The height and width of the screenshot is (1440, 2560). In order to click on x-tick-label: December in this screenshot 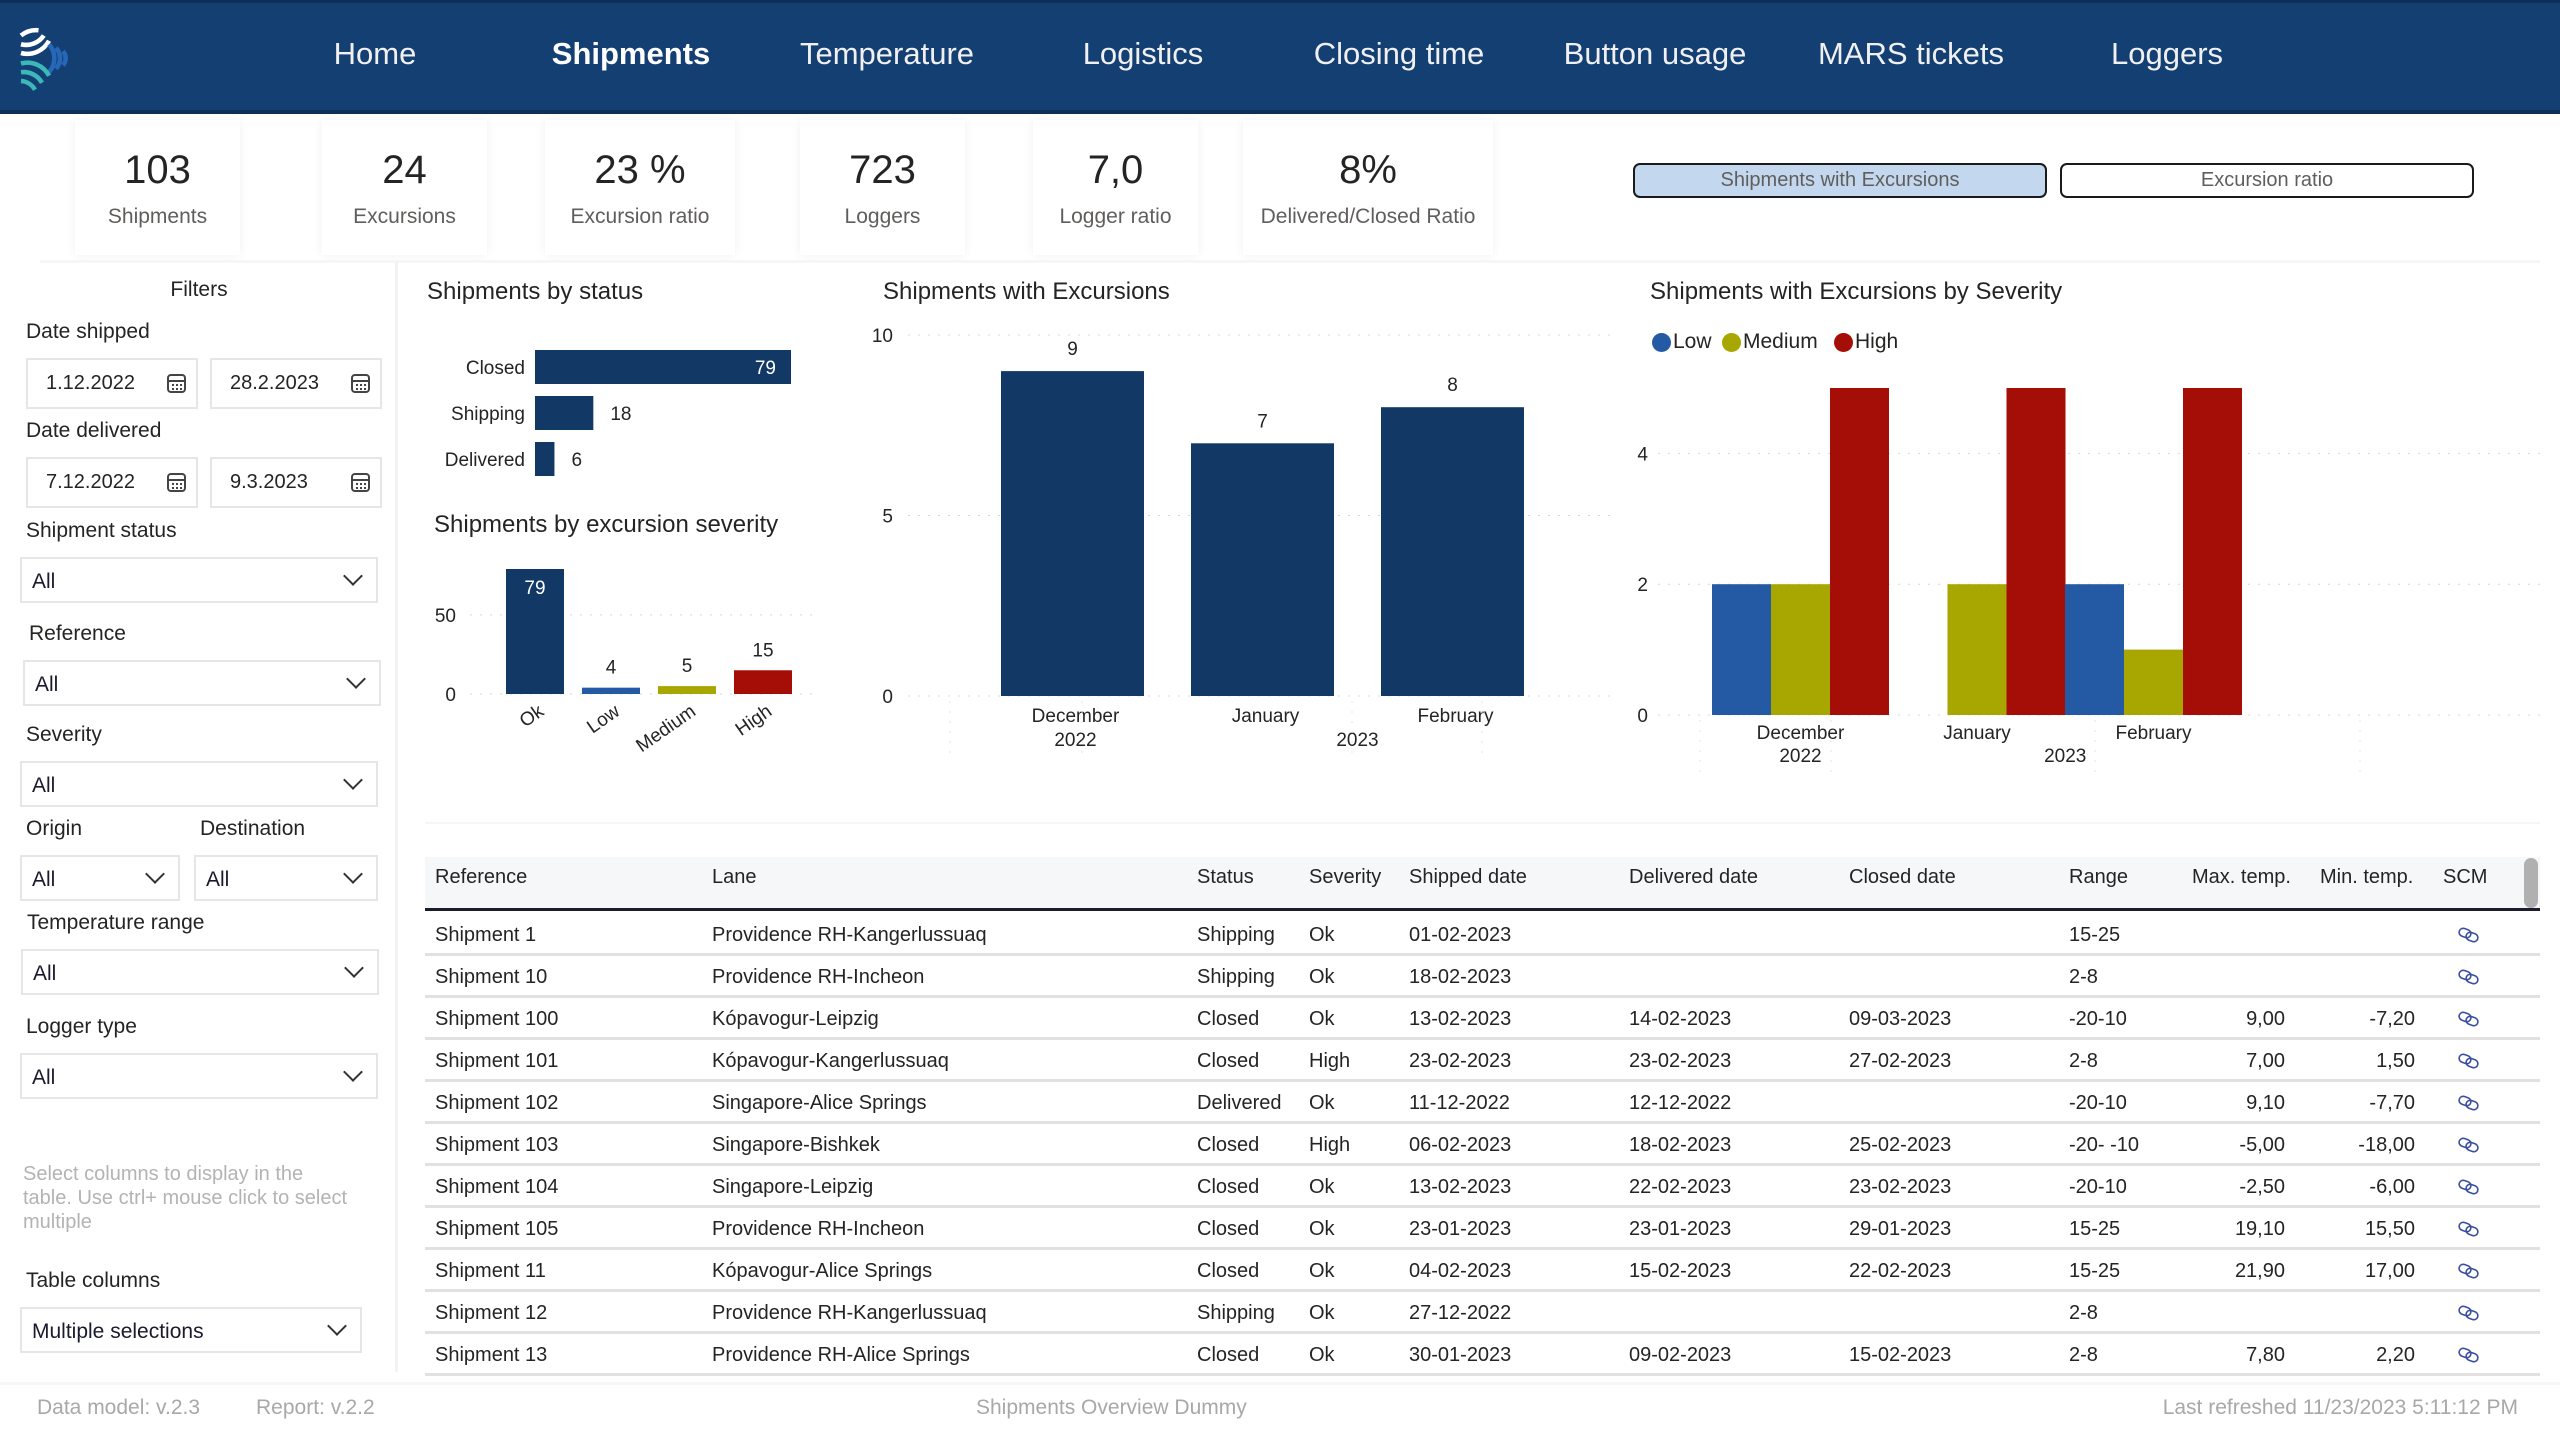, I will do `click(1801, 733)`.